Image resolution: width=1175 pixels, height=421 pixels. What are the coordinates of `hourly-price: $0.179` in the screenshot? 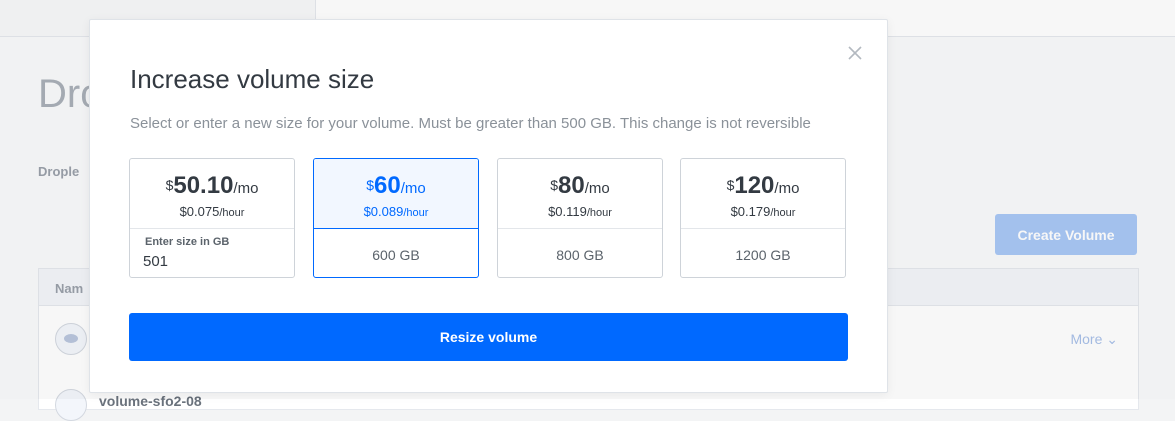 It's located at (750, 211).